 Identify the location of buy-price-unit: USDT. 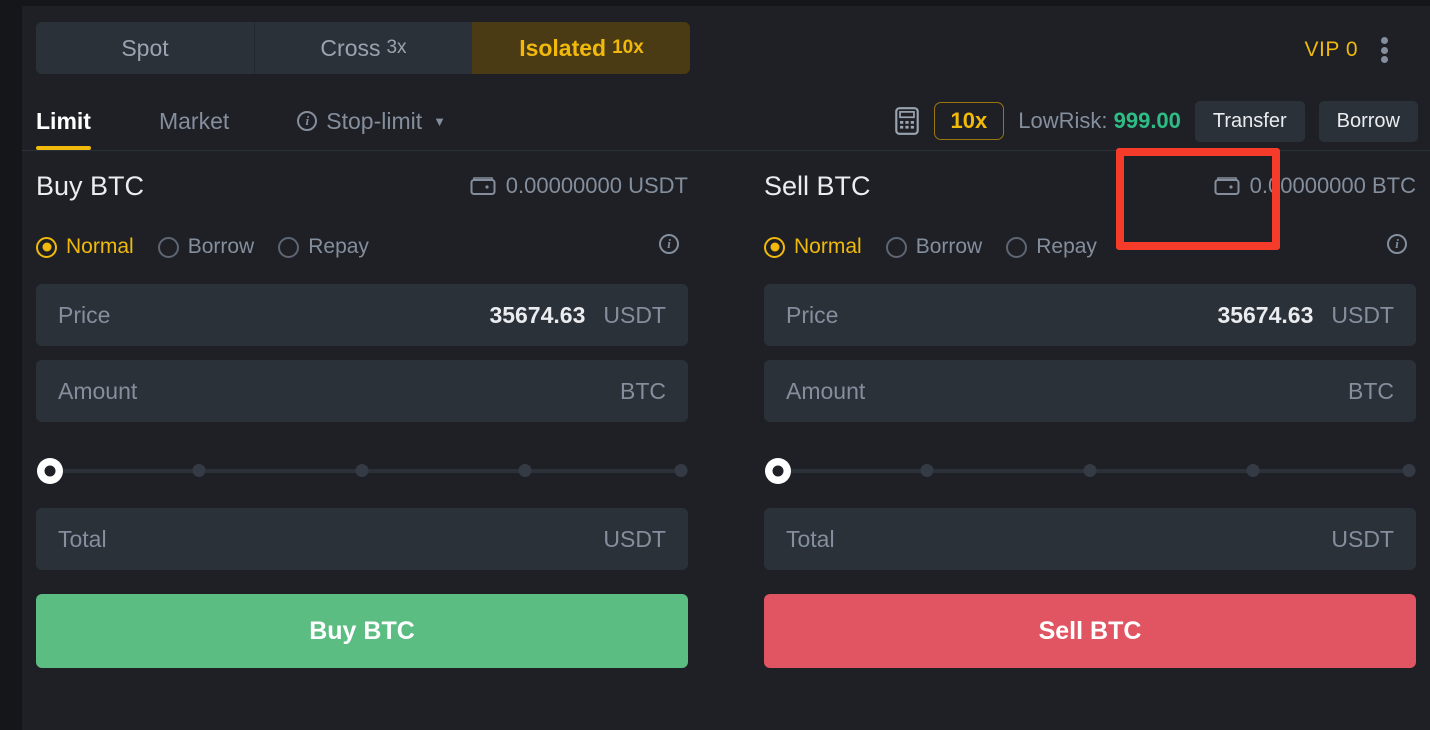
(634, 314).